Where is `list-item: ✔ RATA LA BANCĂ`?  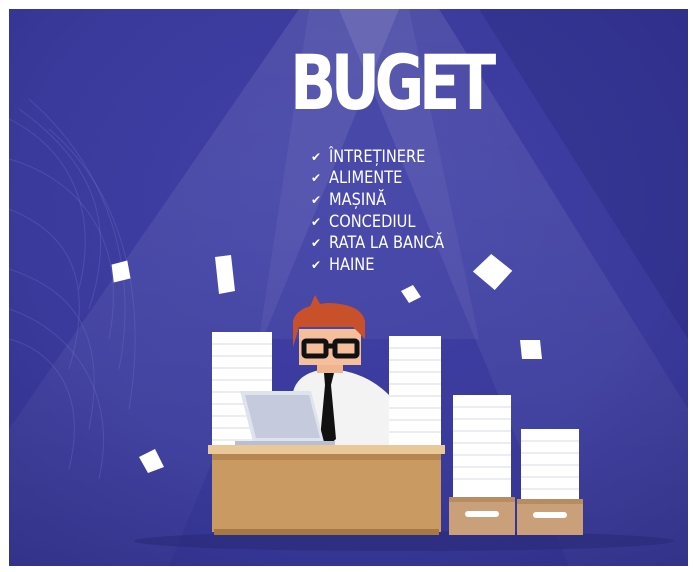
list-item: ✔ RATA LA BANCĂ is located at coordinates (378, 243).